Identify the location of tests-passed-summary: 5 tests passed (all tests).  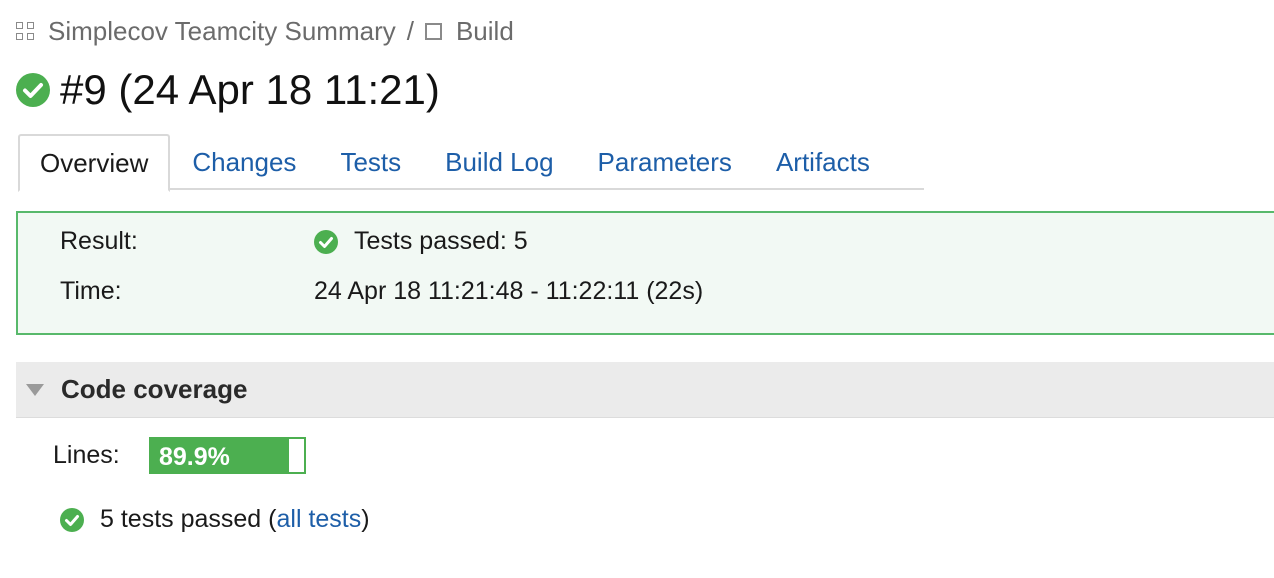
(215, 519).